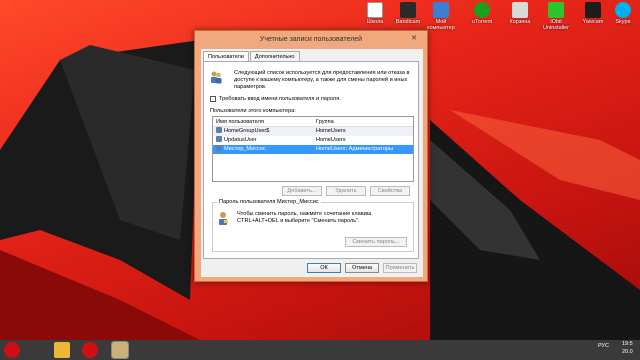 The height and width of the screenshot is (360, 640). I want to click on desktop-icon-my-computer: Мой компьютер, so click(441, 16).